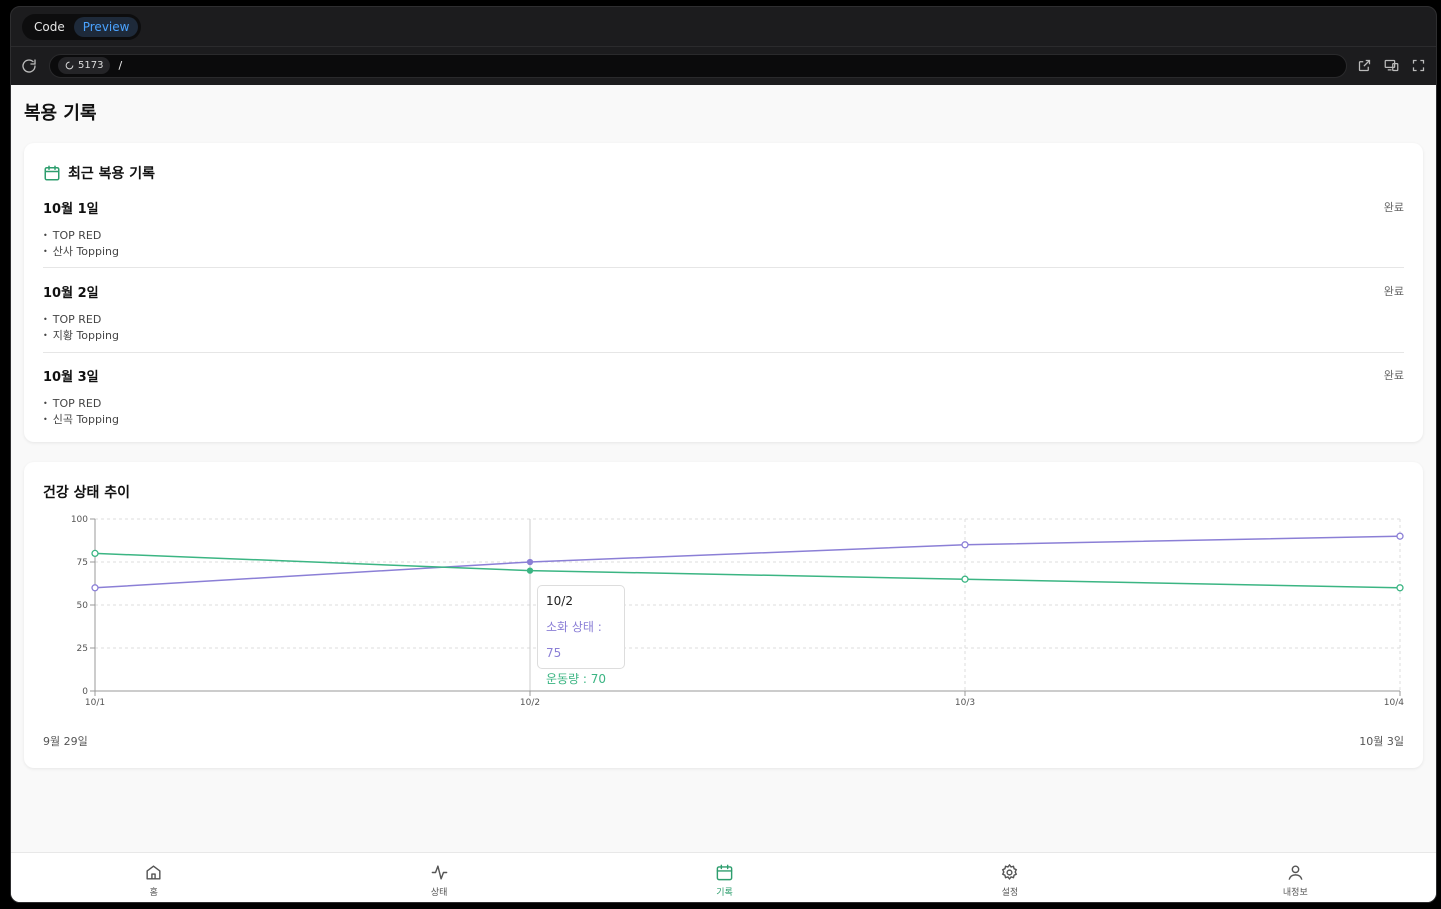 The width and height of the screenshot is (1441, 909). I want to click on y-tick-label: 50, so click(83, 606).